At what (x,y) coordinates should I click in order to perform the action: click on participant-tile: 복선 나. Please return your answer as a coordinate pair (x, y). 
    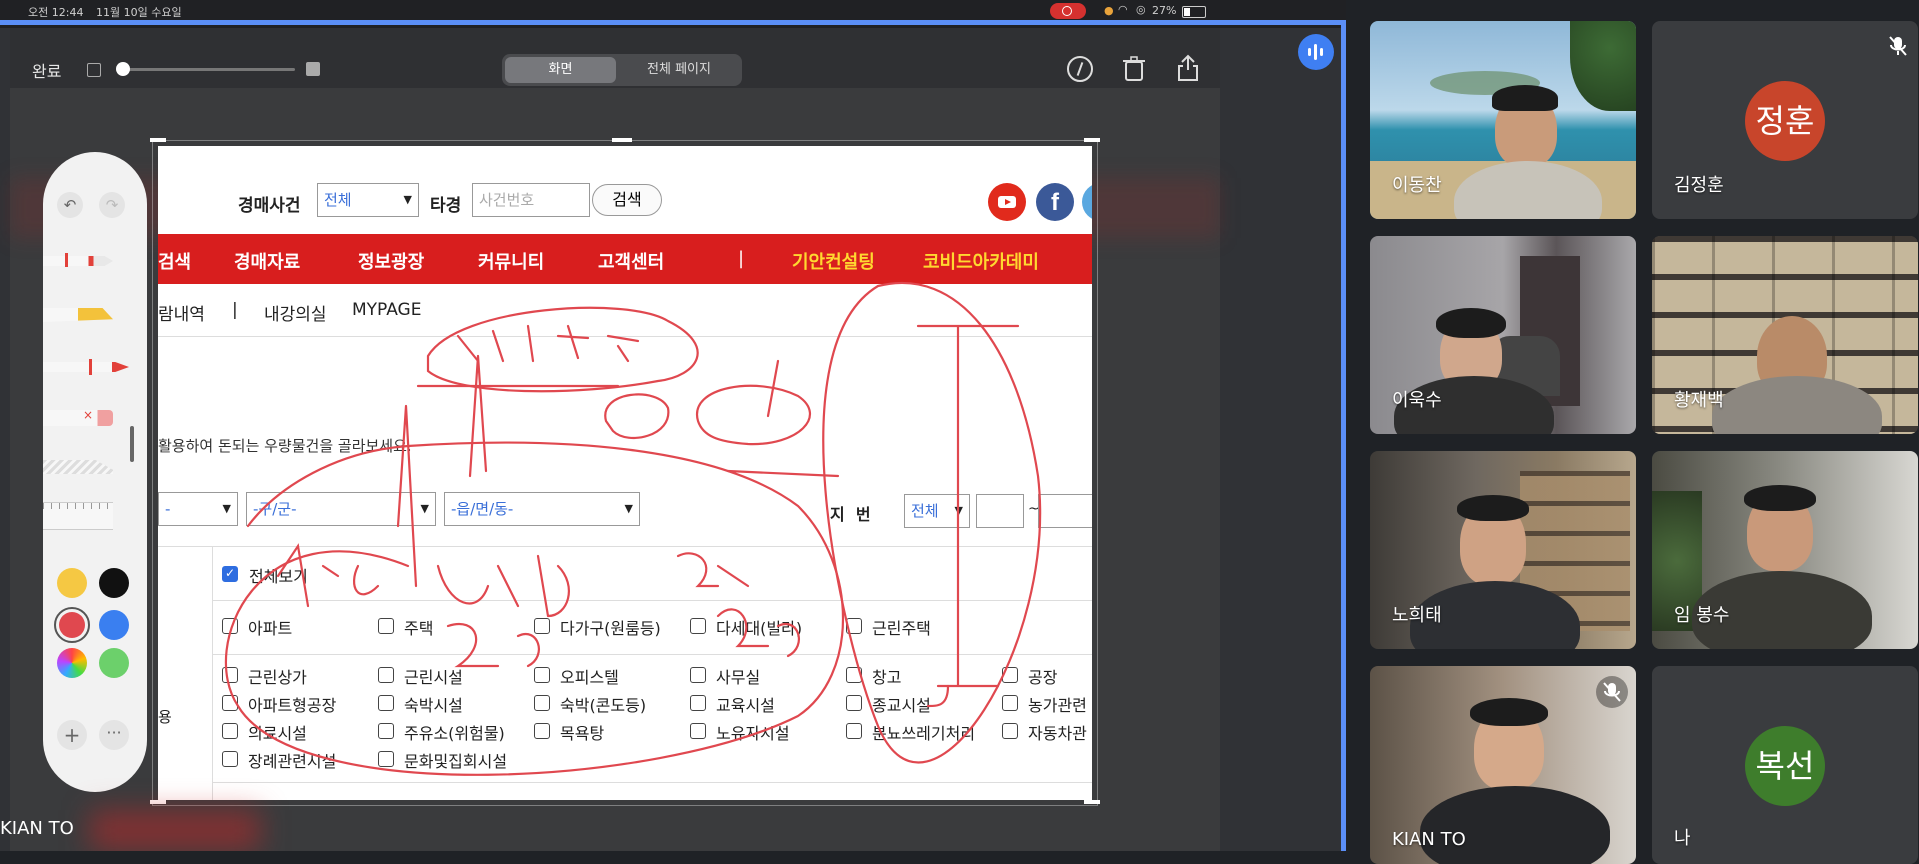
    Looking at the image, I should click on (1785, 765).